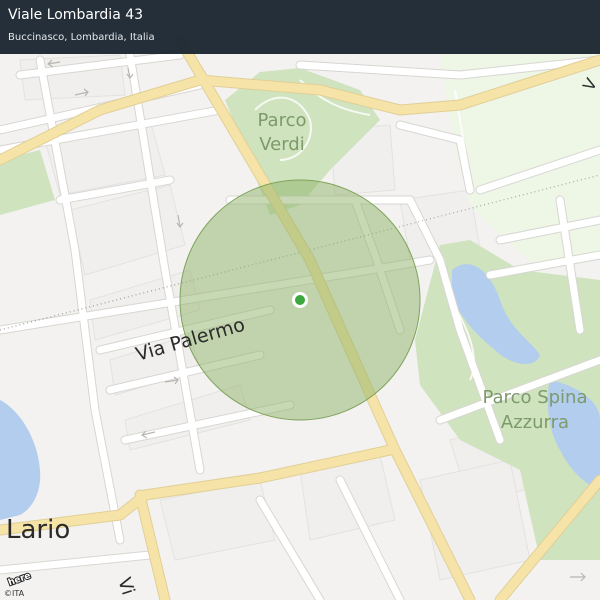  I want to click on here-logo-text: here, so click(19, 580).